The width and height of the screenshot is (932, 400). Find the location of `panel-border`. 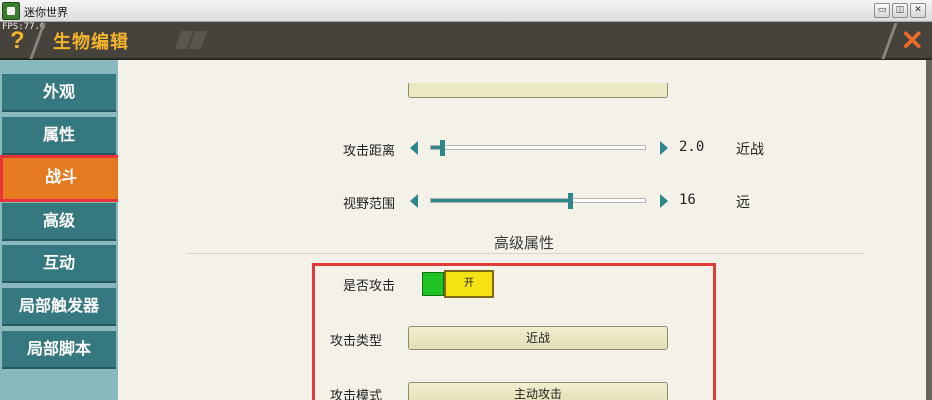

panel-border is located at coordinates (929, 230).